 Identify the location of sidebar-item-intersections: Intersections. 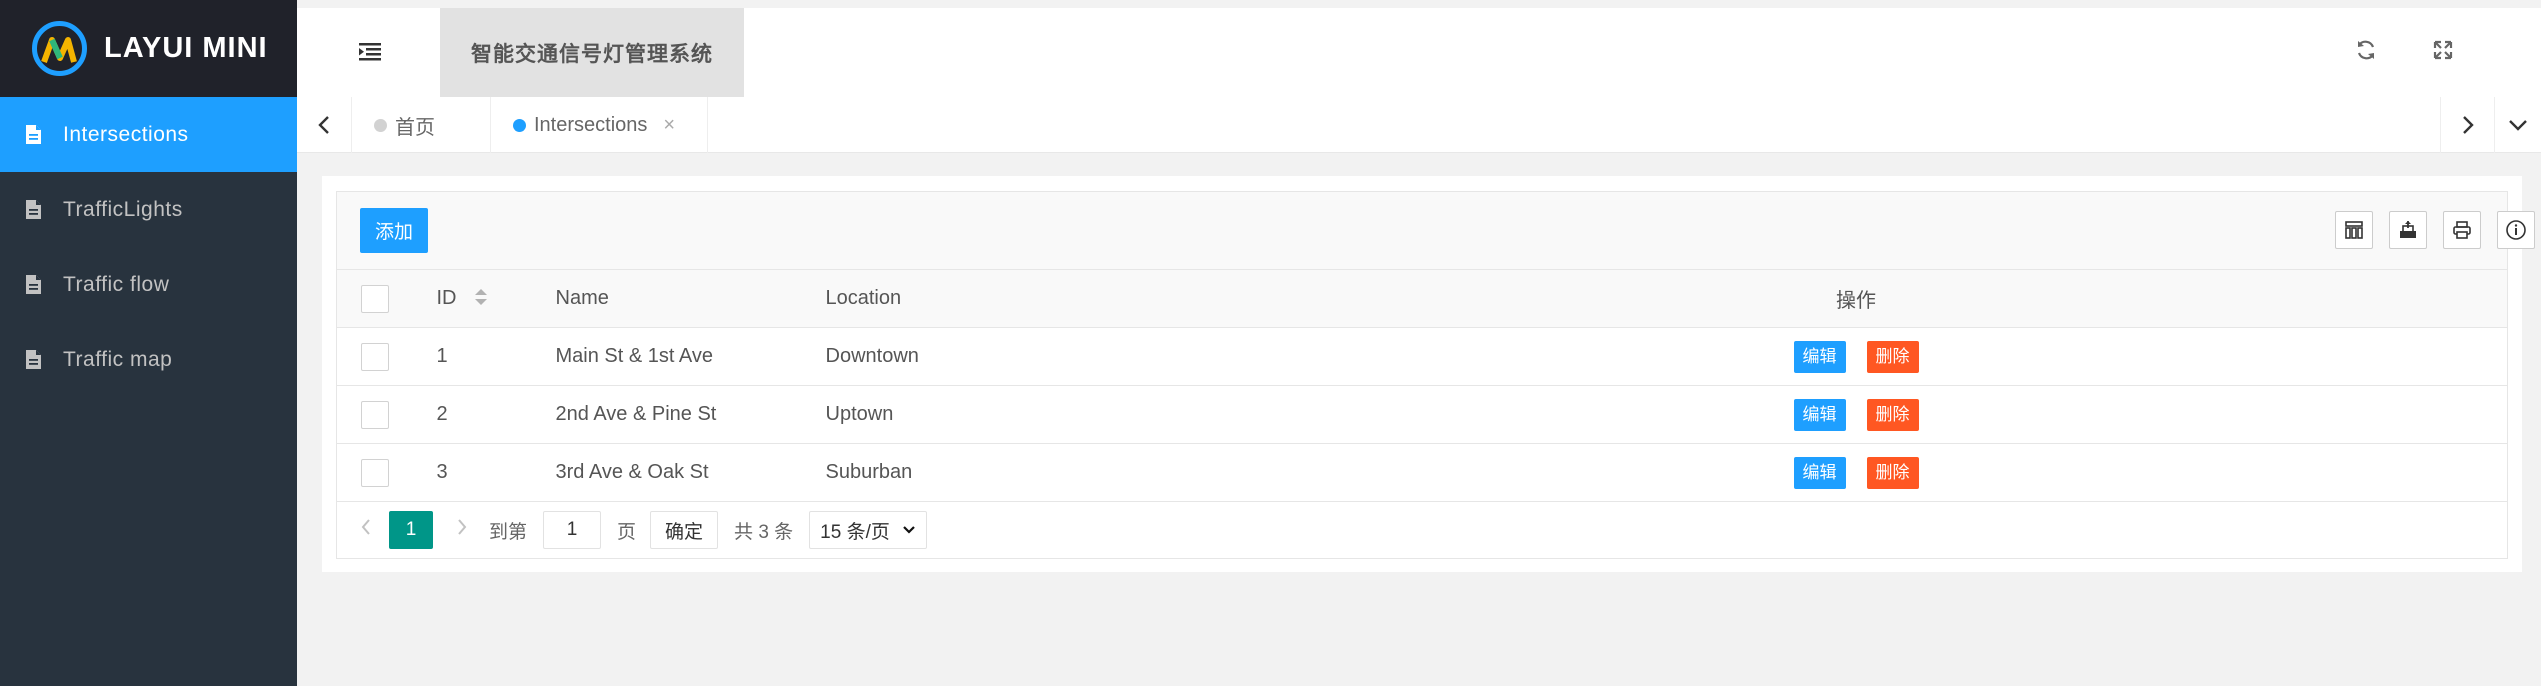
(148, 134).